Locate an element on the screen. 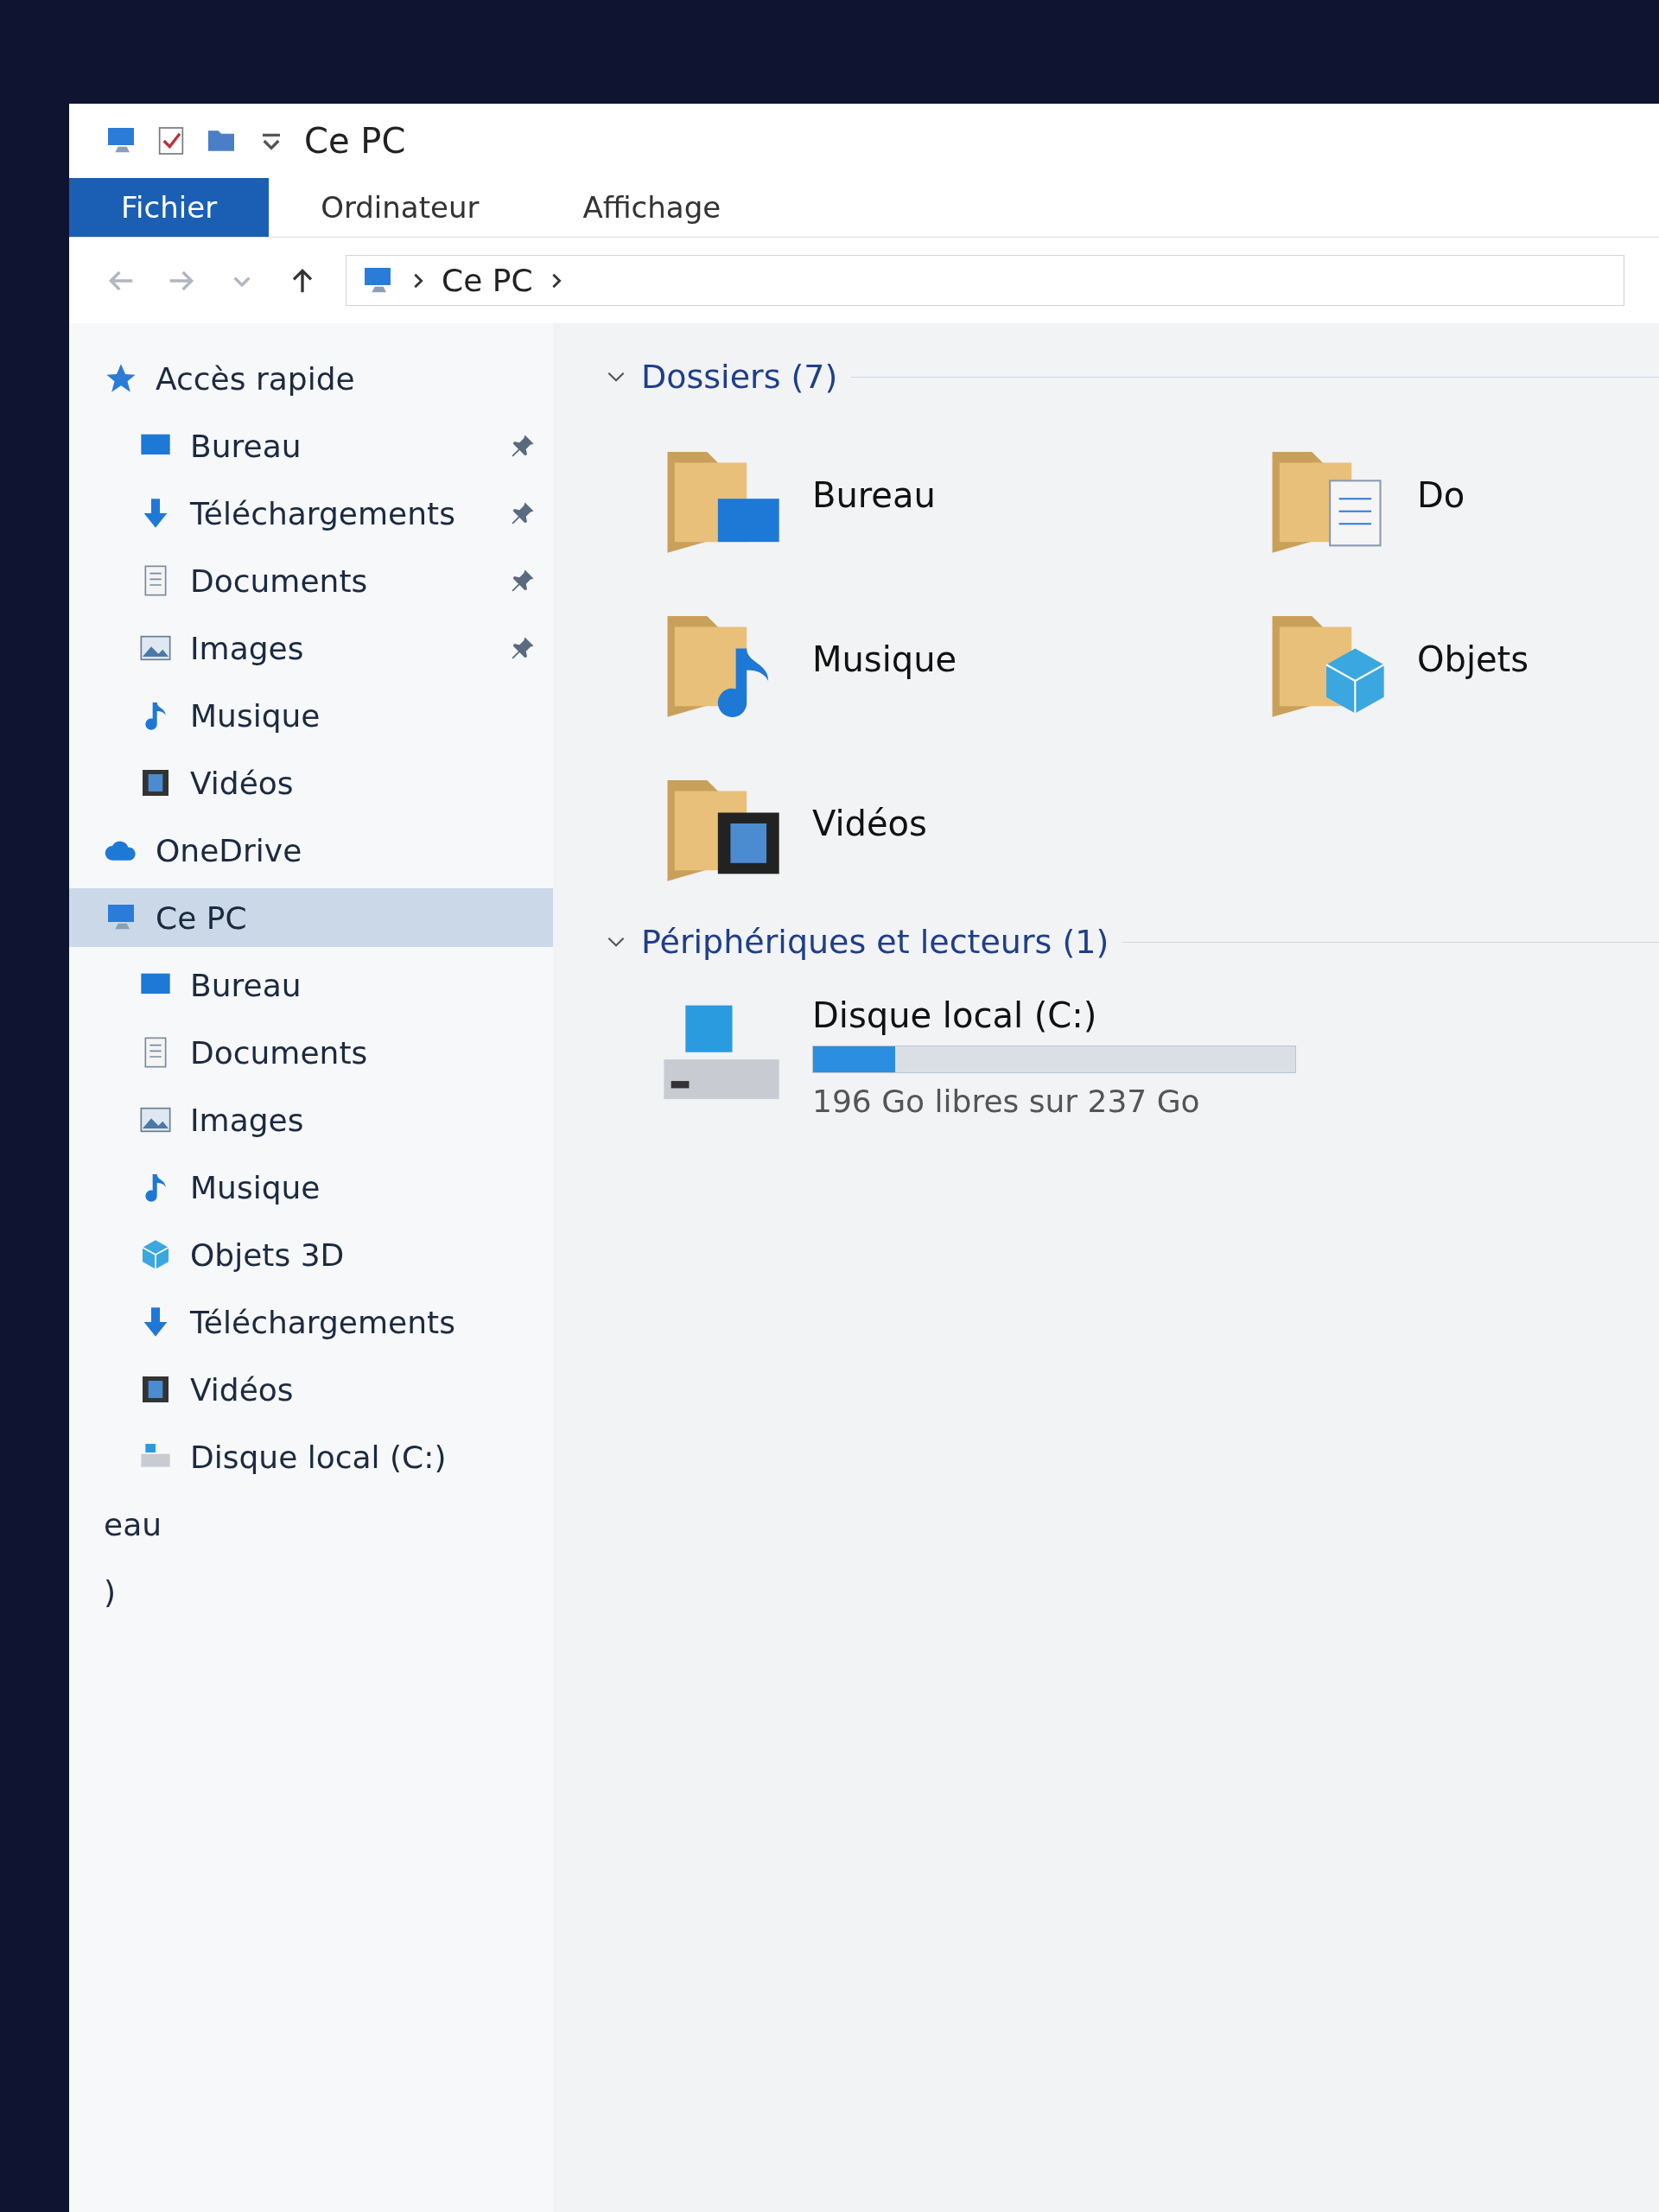  folder-label: Objets is located at coordinates (1473, 659).